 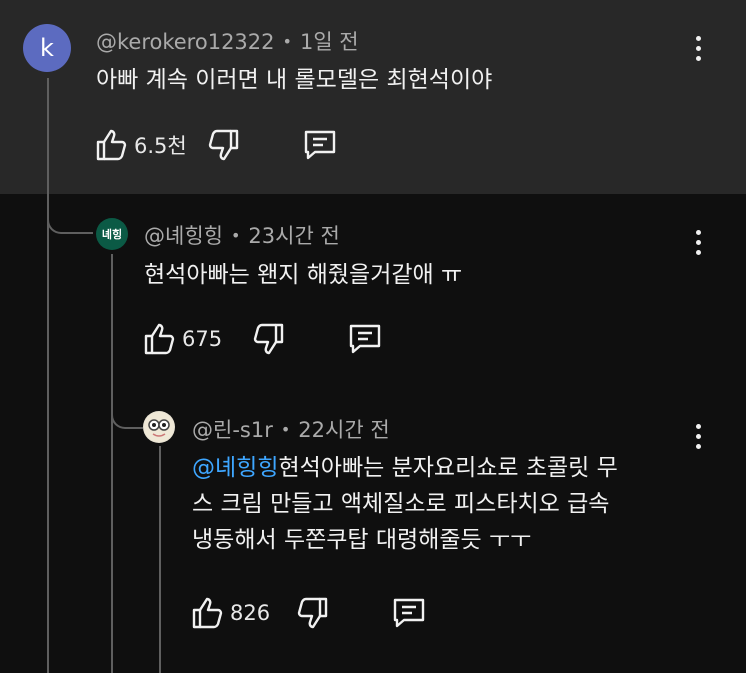 What do you see at coordinates (448, 468) in the screenshot?
I see `comment-text-span: 현석아빠는 분자요리쇼로 초콜릿 무` at bounding box center [448, 468].